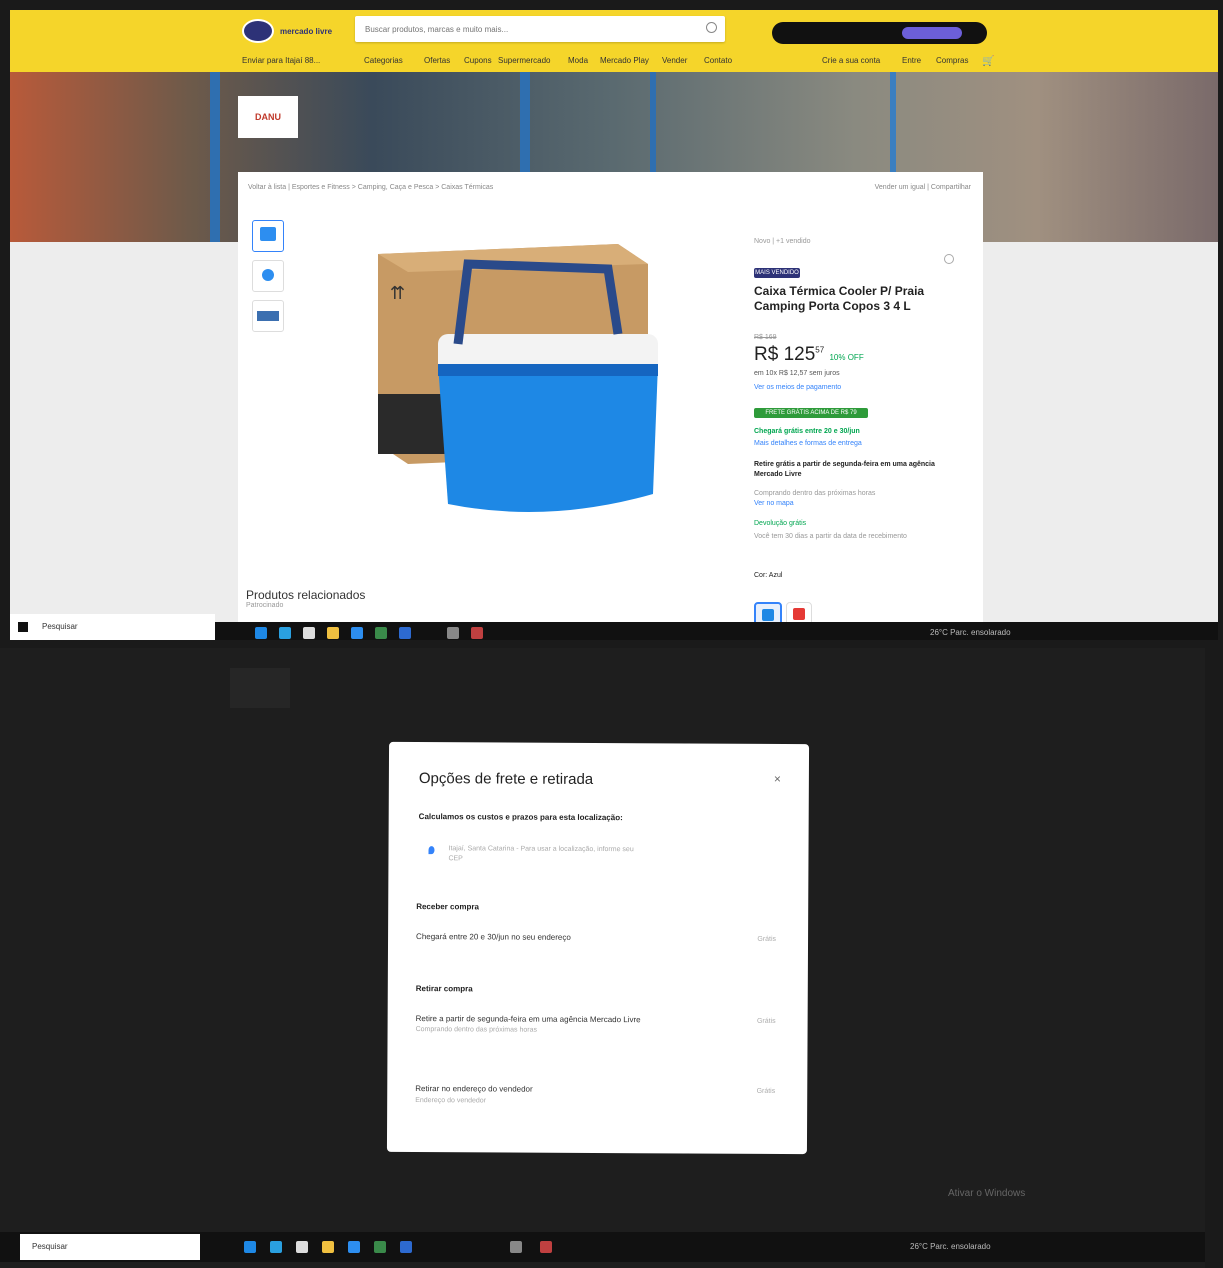 This screenshot has height=1268, width=1223. Describe the element at coordinates (306, 595) in the screenshot. I see `related-products-title: Produtos relacionados` at that location.